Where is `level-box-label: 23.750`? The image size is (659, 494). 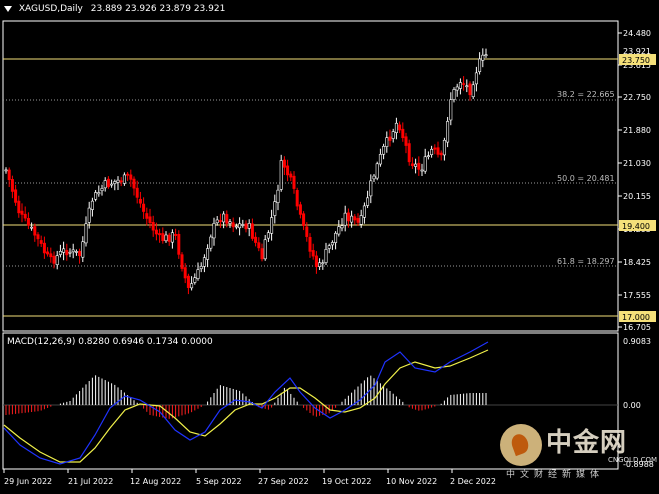 level-box-label: 23.750 is located at coordinates (636, 60).